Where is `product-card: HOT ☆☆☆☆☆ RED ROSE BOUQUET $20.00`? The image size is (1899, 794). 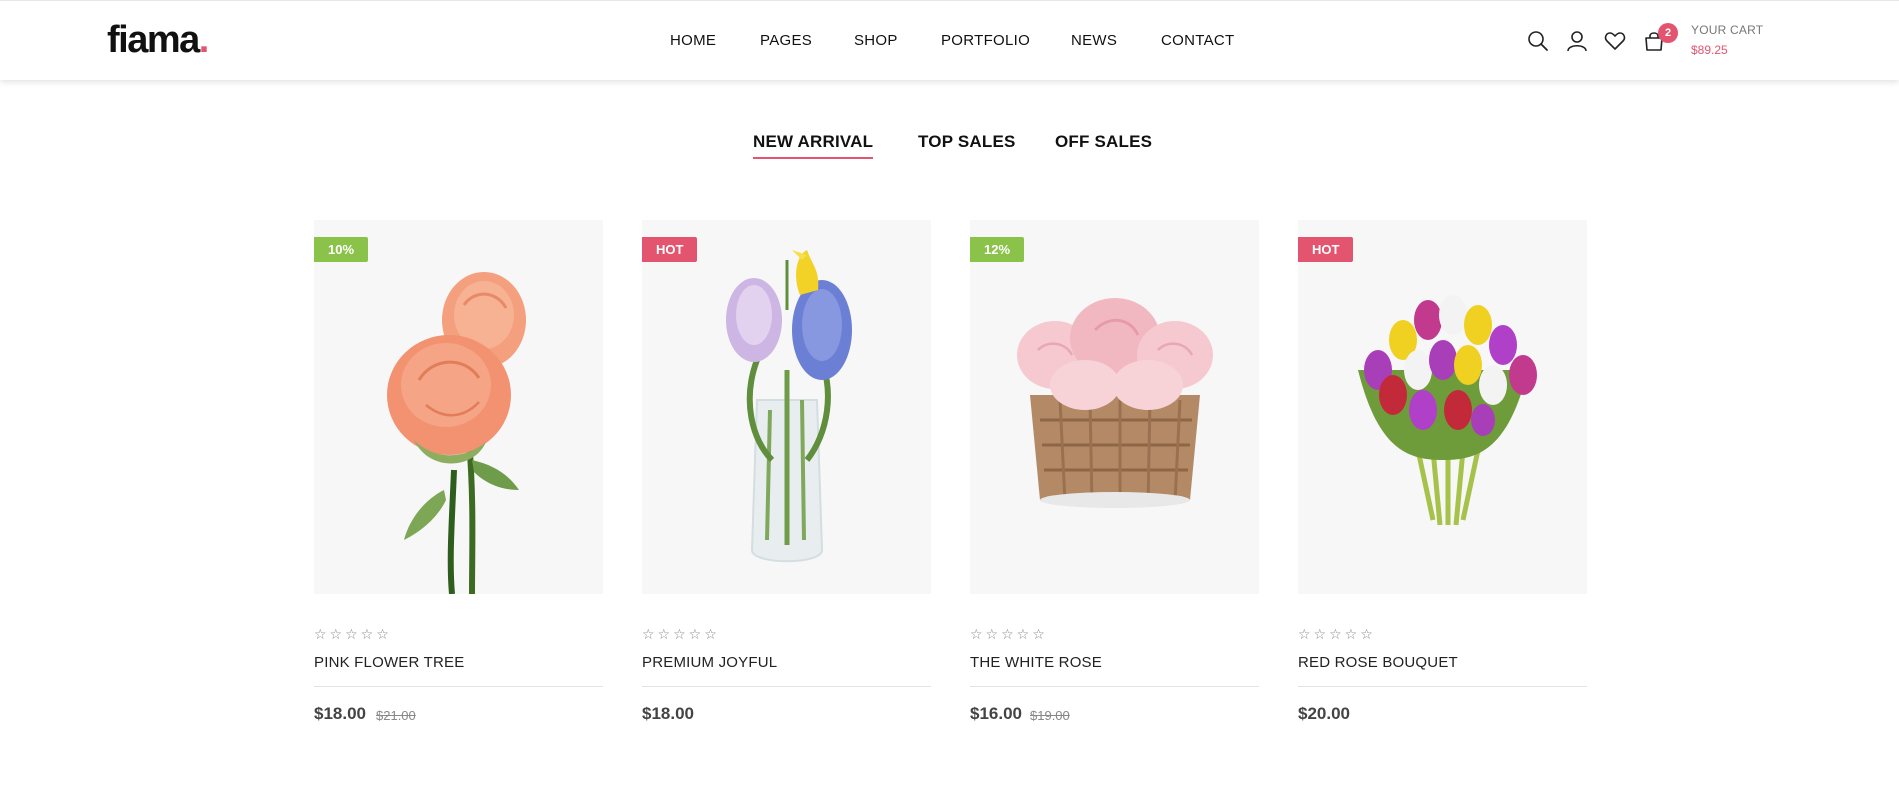 product-card: HOT ☆☆☆☆☆ RED ROSE BOUQUET $20.00 is located at coordinates (1442, 471).